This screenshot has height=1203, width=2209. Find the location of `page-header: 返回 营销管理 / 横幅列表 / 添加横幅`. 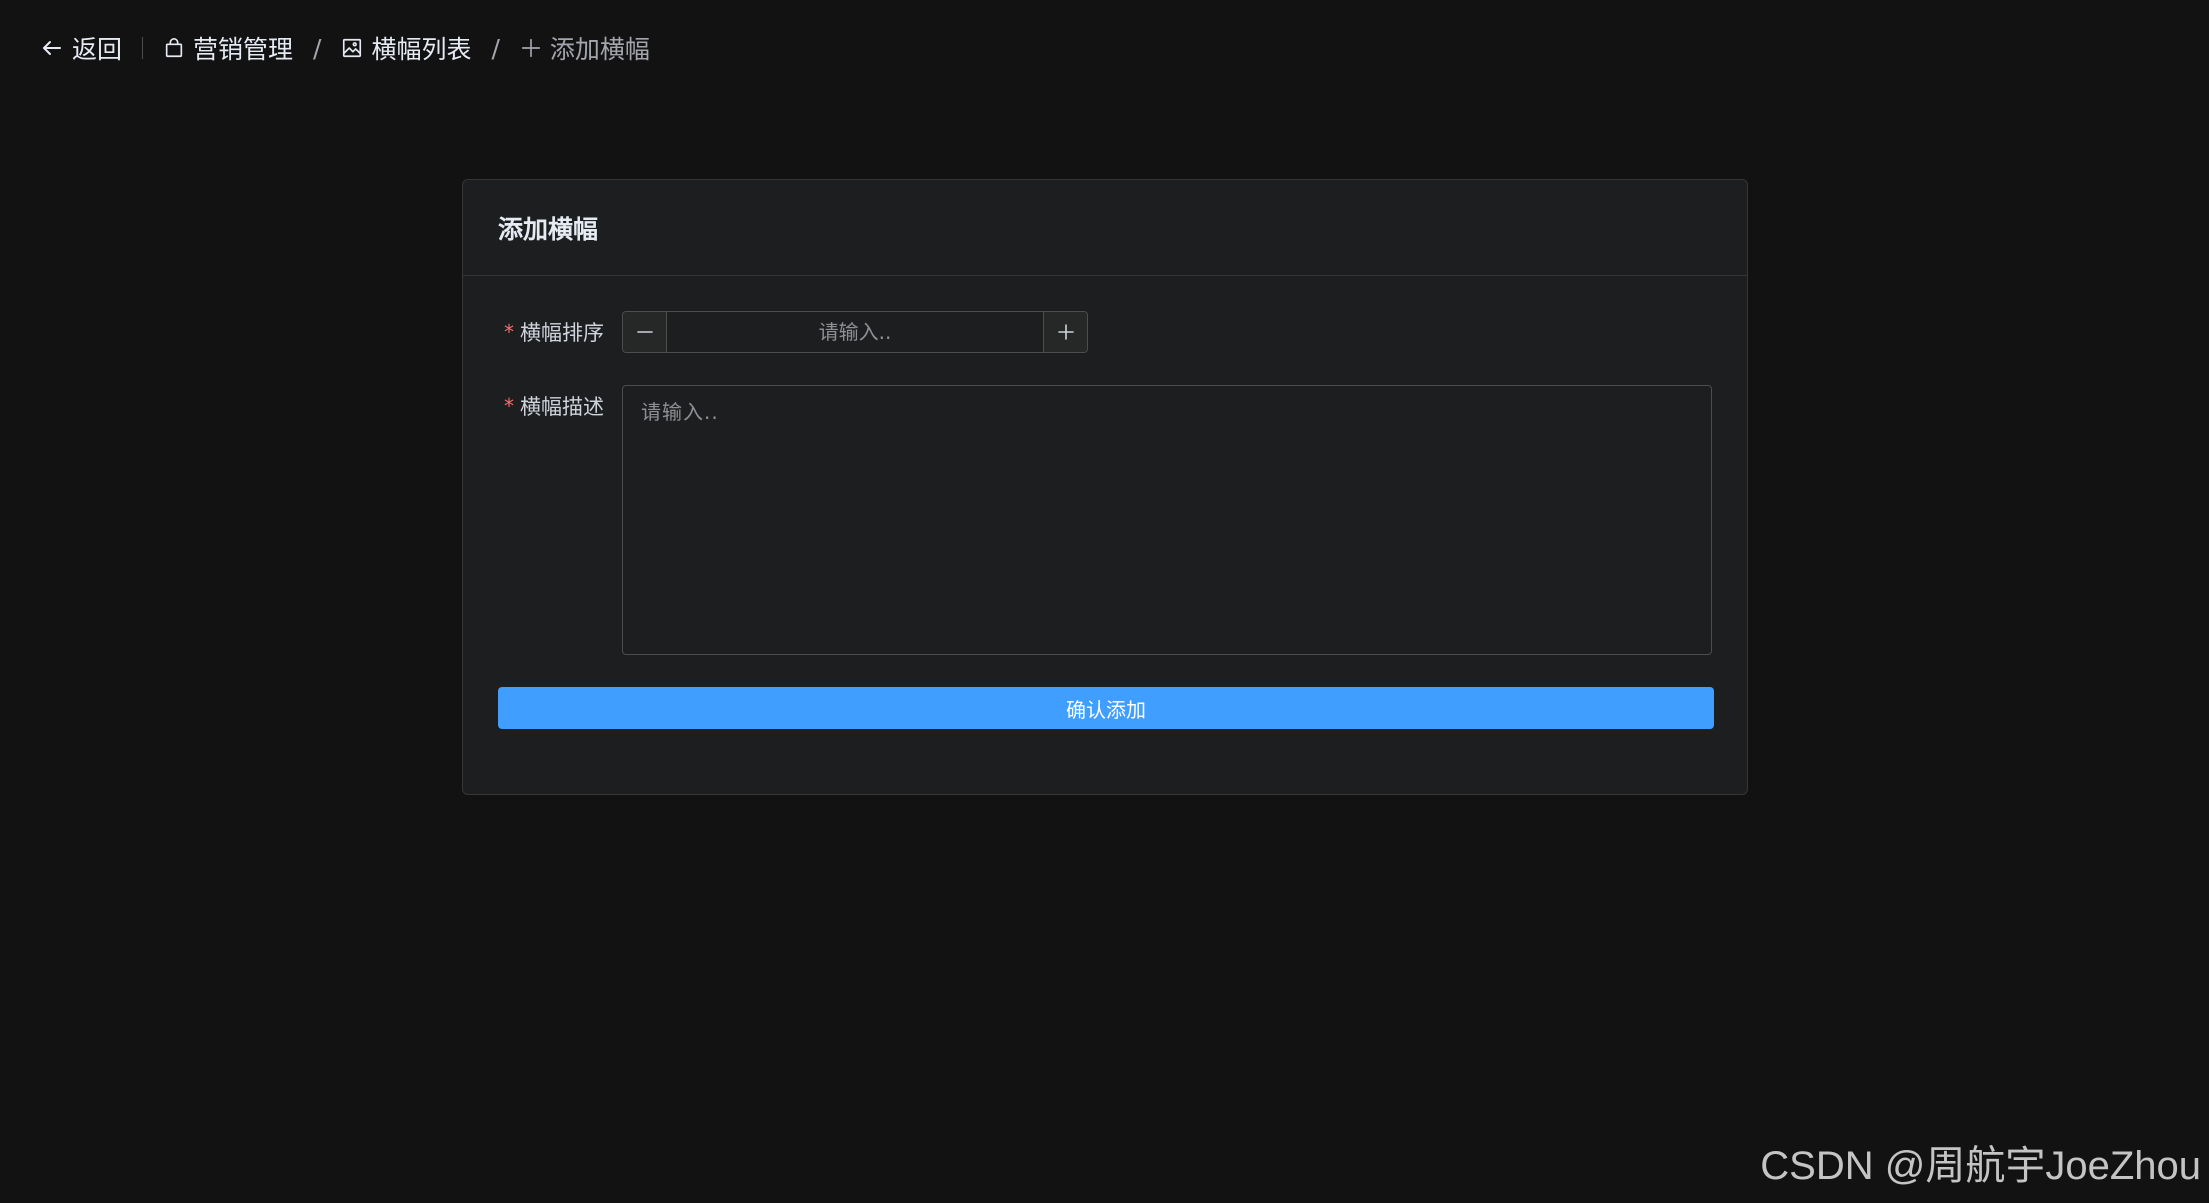

page-header: 返回 营销管理 / 横幅列表 / 添加横幅 is located at coordinates (345, 48).